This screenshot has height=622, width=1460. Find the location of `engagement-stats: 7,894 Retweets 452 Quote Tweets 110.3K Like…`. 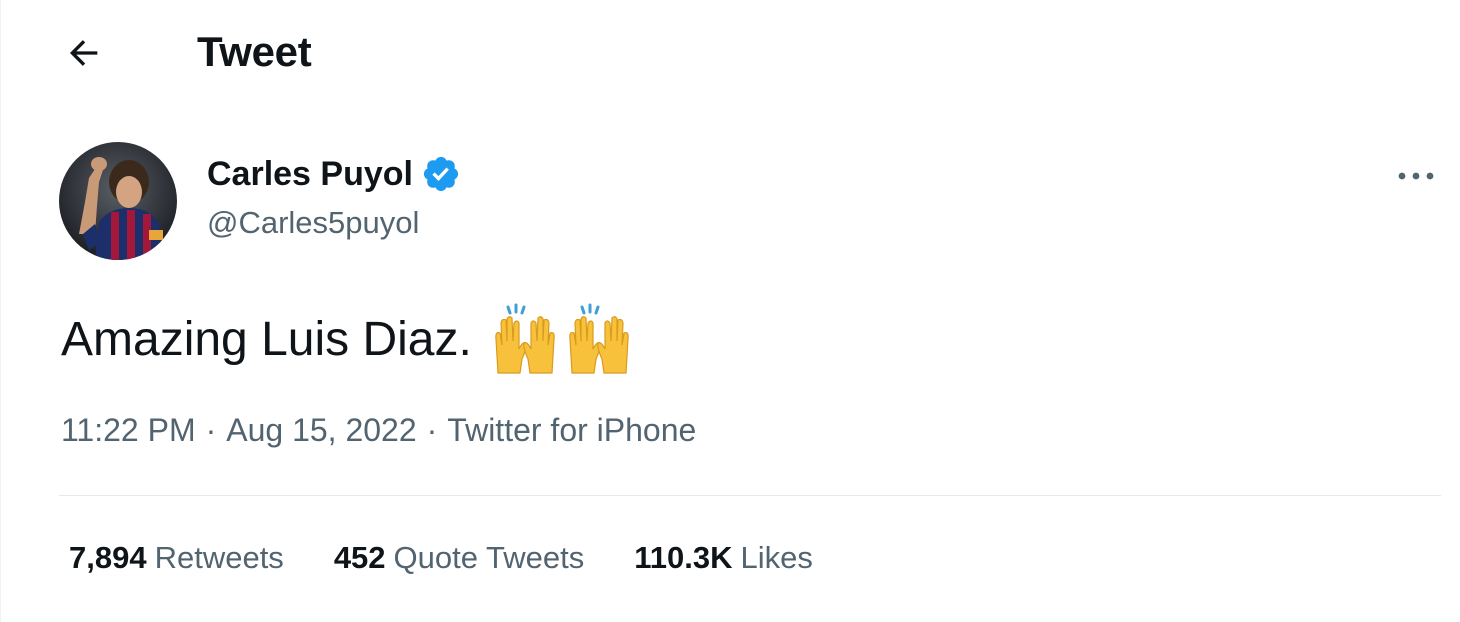

engagement-stats: 7,894 Retweets 452 Quote Tweets 110.3K Like… is located at coordinates (441, 558).